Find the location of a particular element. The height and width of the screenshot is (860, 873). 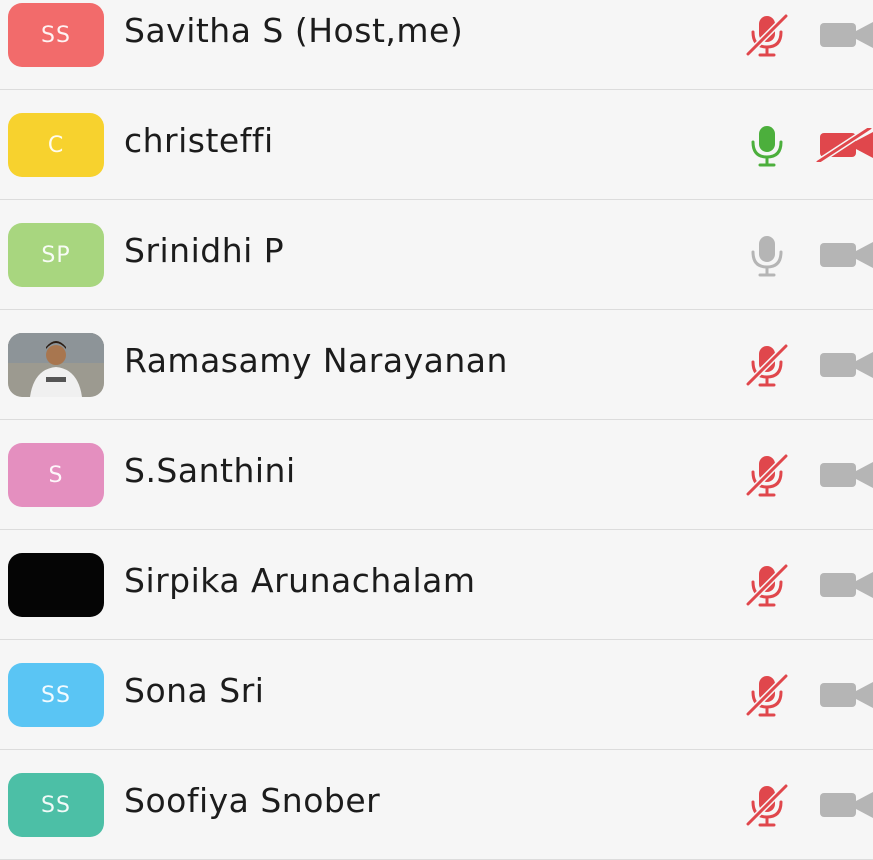

avatar: S is located at coordinates (56, 475).